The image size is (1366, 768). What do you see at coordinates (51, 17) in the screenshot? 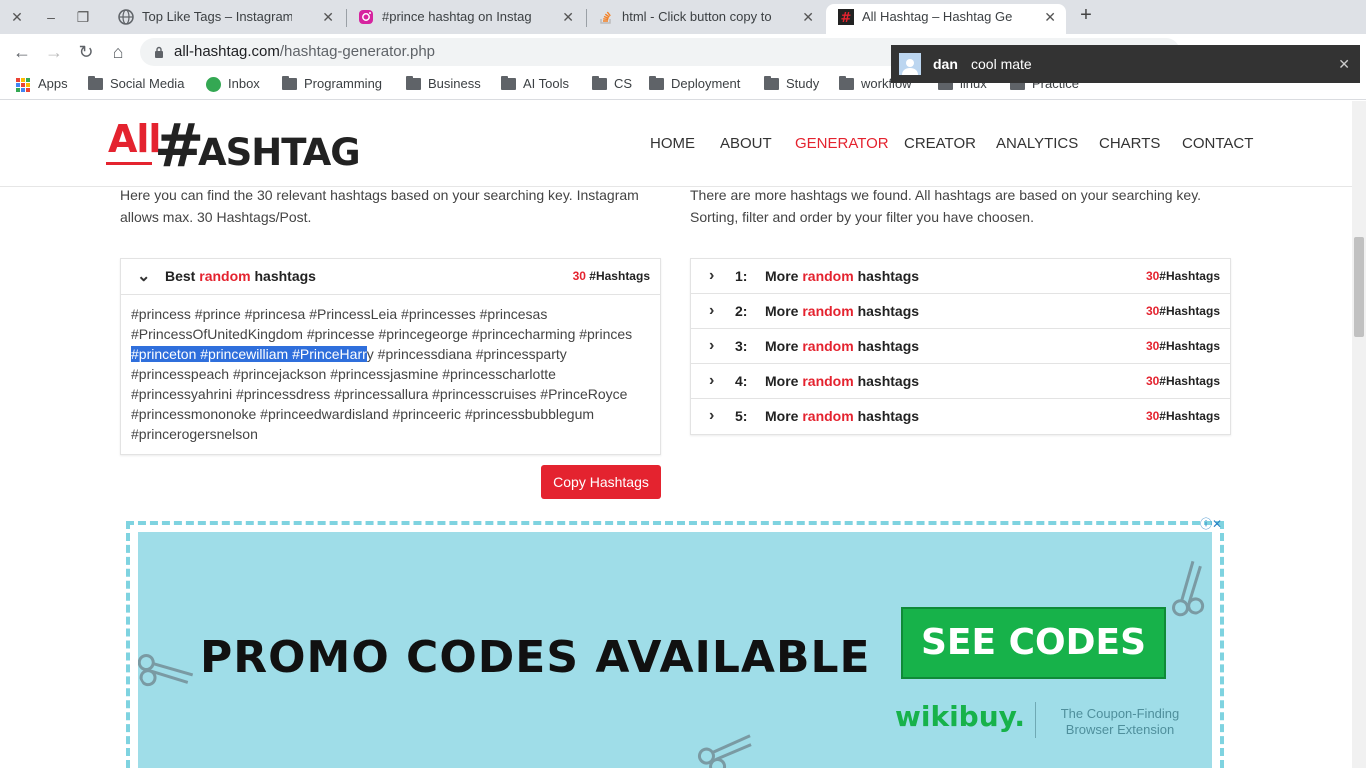
I see `minimize-window-icon: –` at bounding box center [51, 17].